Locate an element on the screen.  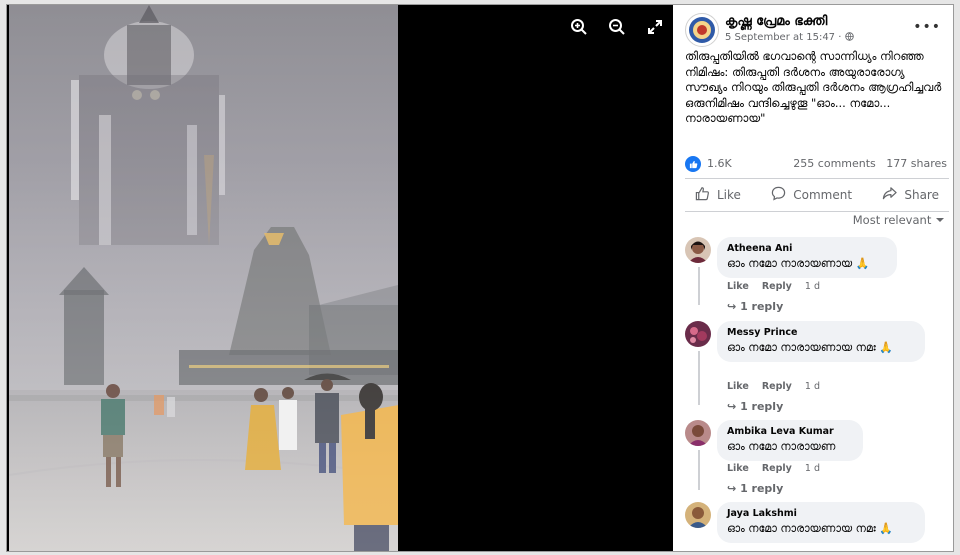
reaction-summary: 1.6K 255 comments 177 shares is located at coordinates (816, 164).